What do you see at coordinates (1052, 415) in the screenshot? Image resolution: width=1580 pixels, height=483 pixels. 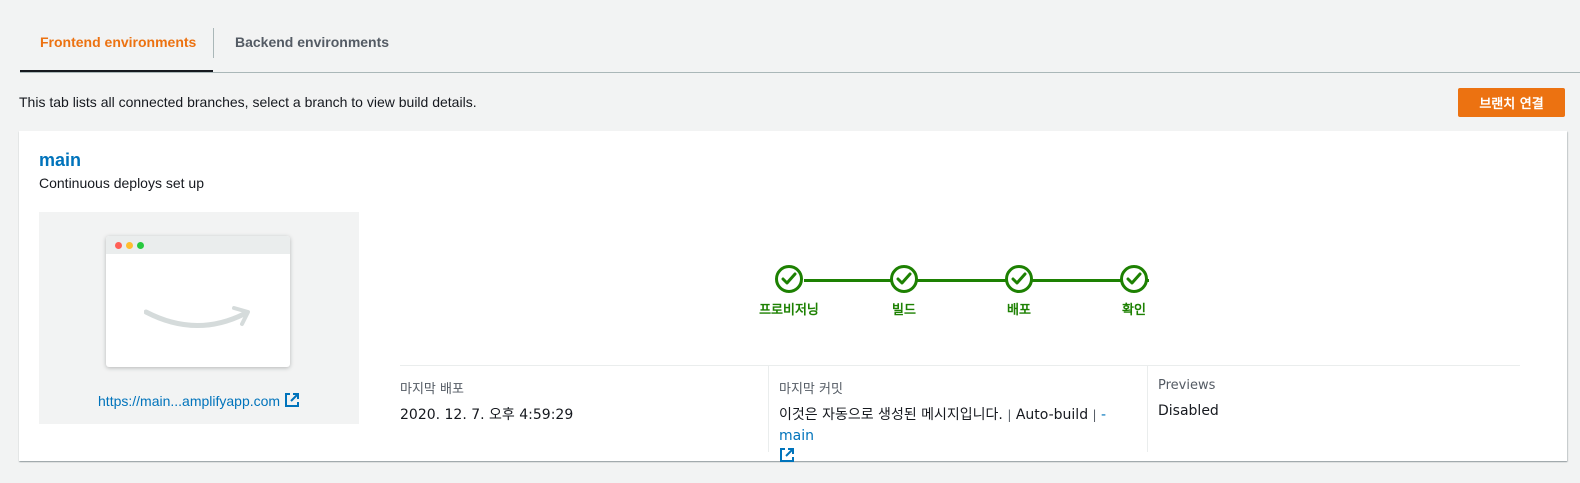 I see `commit-author: Auto-build` at bounding box center [1052, 415].